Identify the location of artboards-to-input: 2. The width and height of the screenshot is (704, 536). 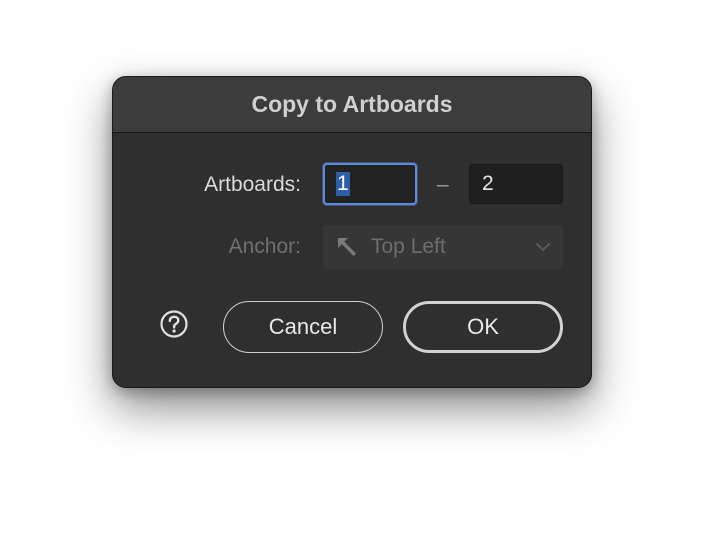
(516, 184).